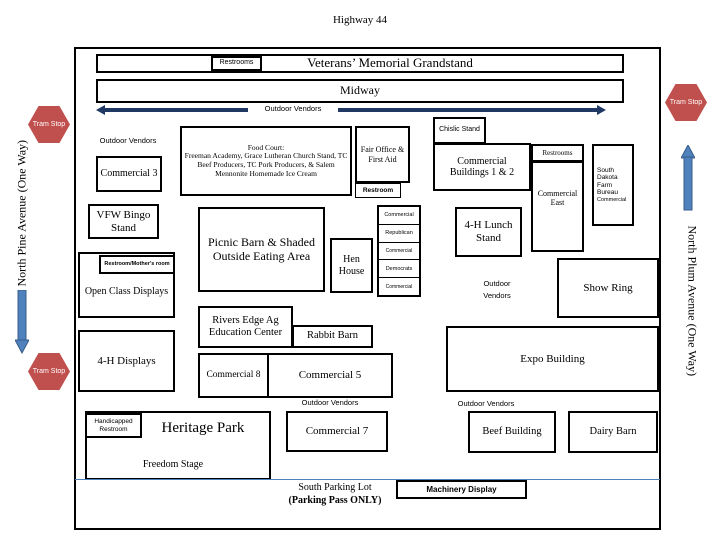 This screenshot has width=720, height=540. I want to click on show-ring: Show Ring, so click(608, 288).